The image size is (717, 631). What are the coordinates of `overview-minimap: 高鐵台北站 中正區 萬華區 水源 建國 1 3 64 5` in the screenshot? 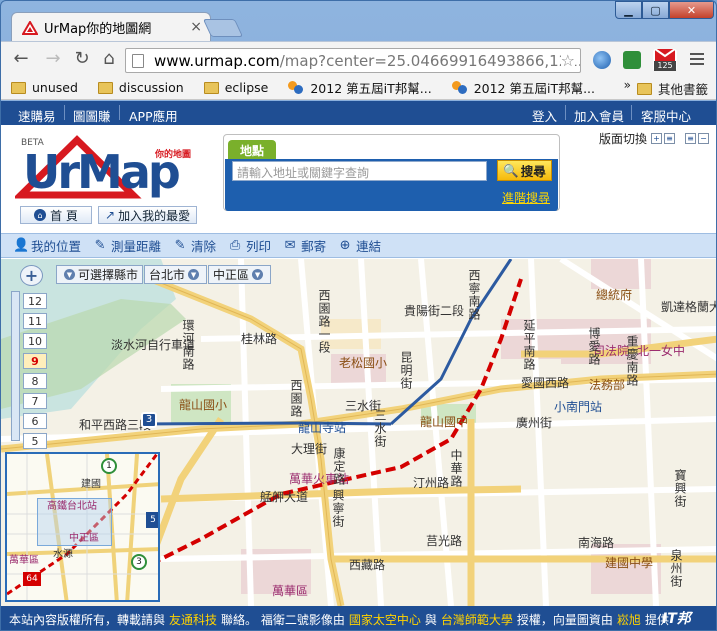 It's located at (82, 527).